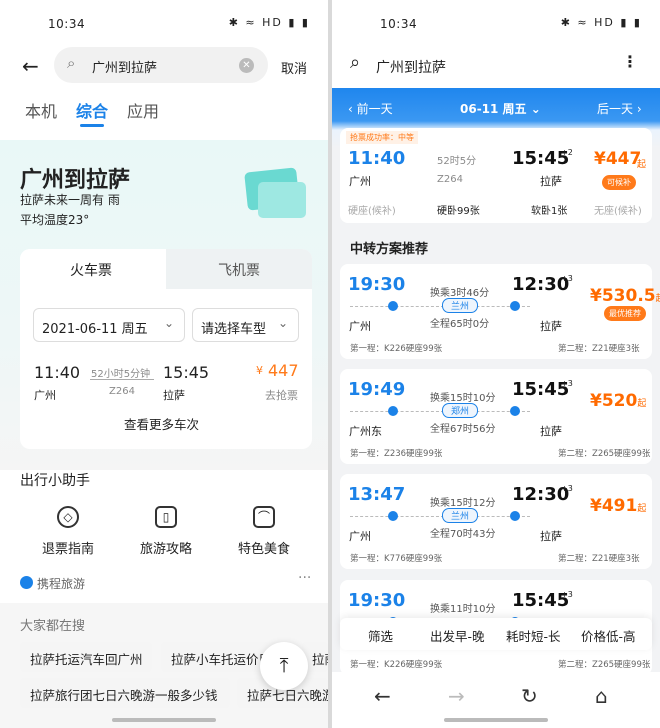 Image resolution: width=660 pixels, height=728 pixels. I want to click on dest-weather: 拉萨未来一周有 雨, so click(70, 200).